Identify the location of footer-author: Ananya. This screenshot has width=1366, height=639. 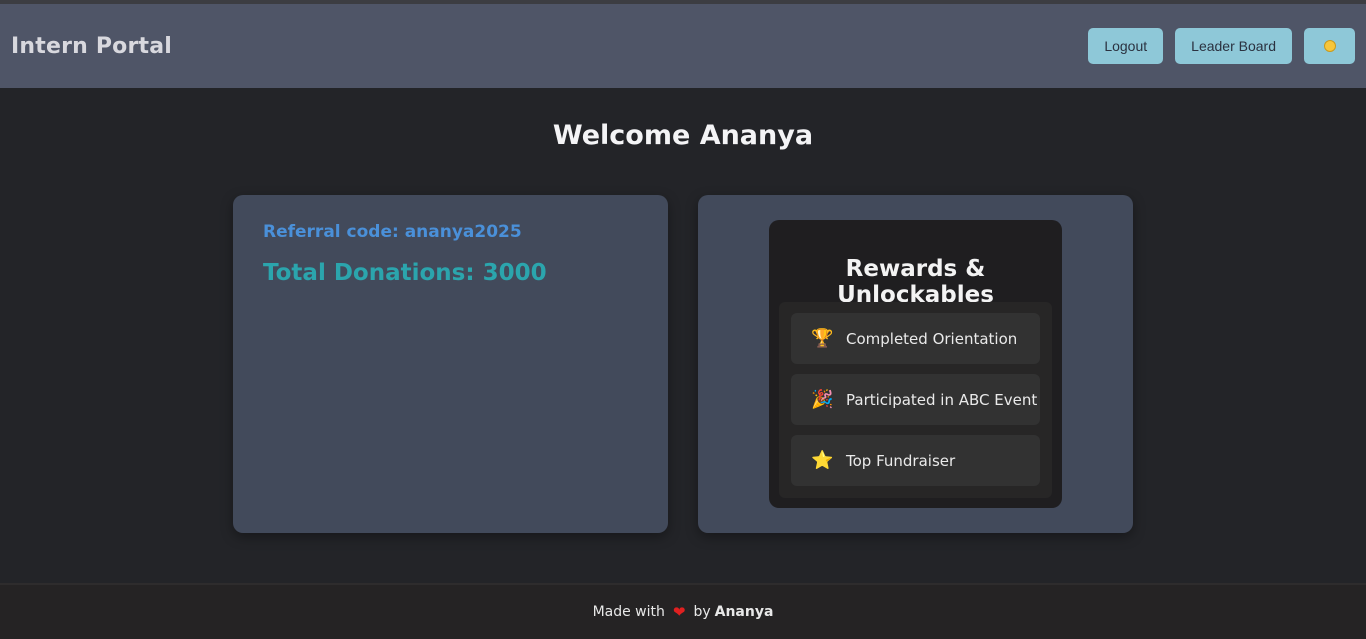
(744, 612).